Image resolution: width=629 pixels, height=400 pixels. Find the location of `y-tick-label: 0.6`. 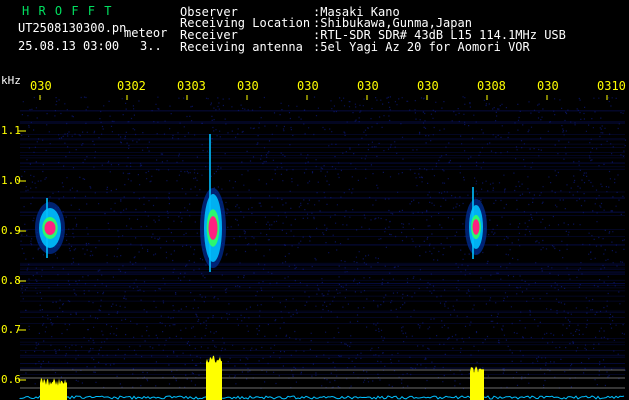

y-tick-label: 0.6 is located at coordinates (11, 379).